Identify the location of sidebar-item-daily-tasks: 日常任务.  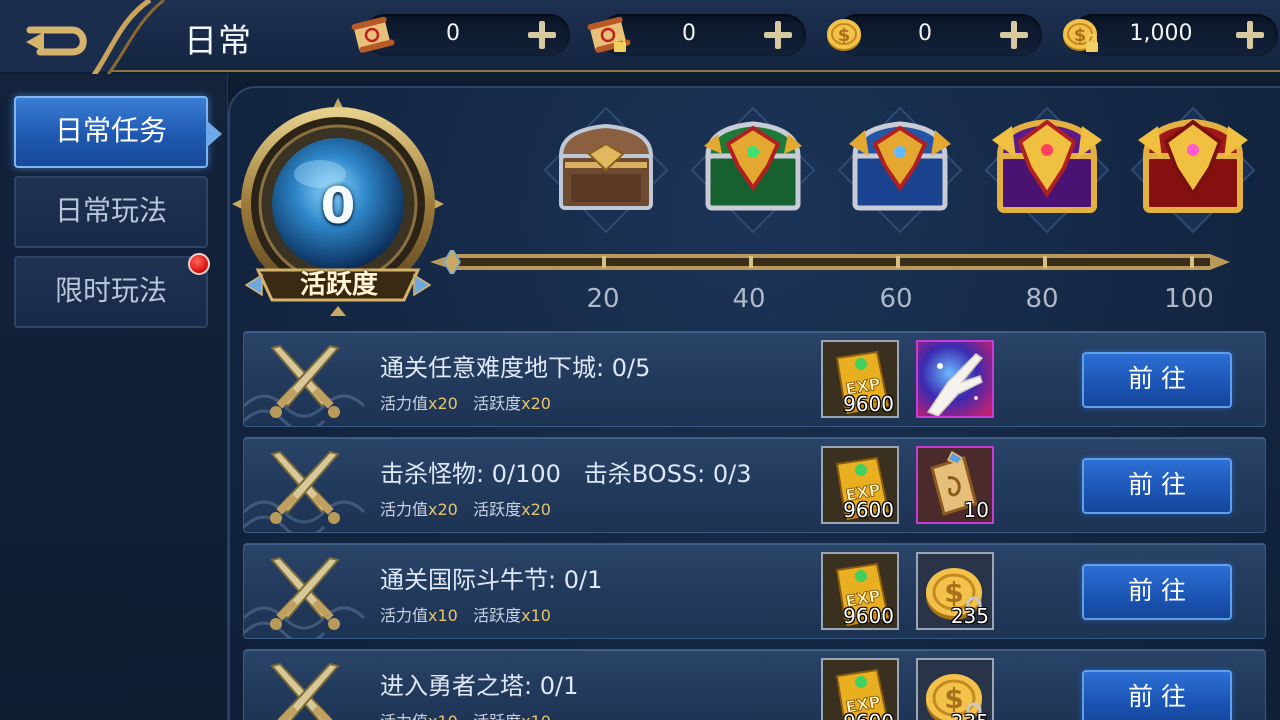
(111, 132).